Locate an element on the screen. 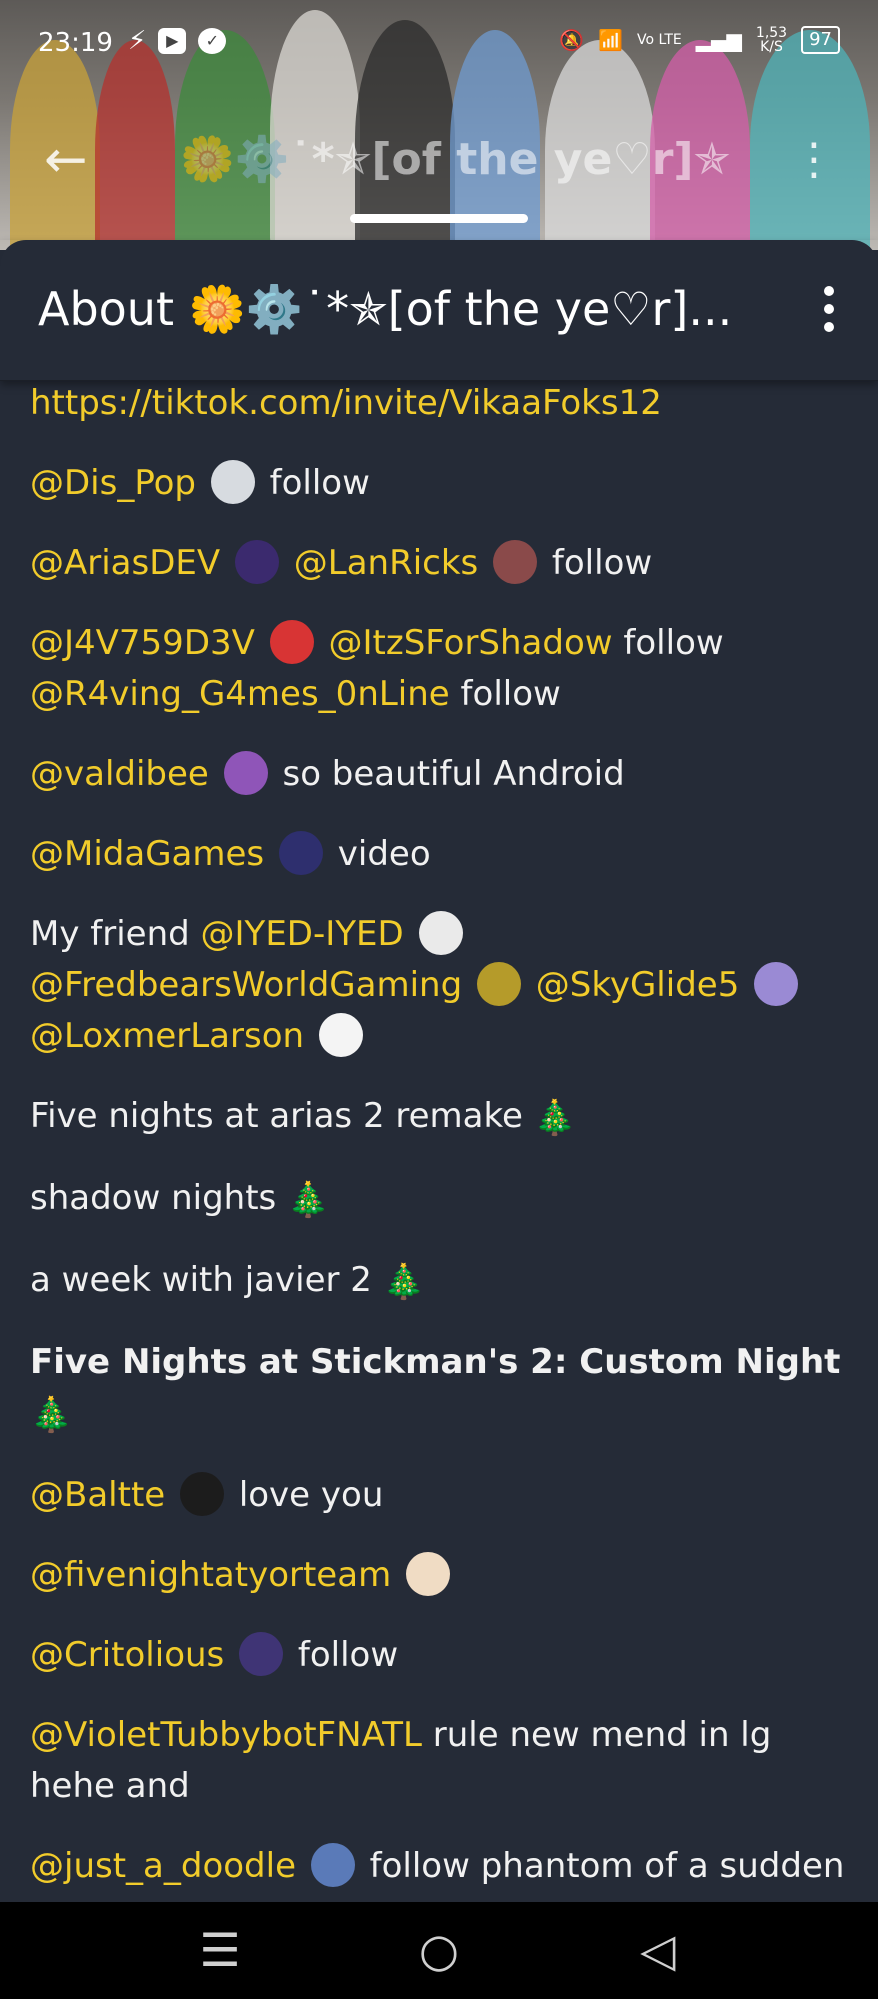 The height and width of the screenshot is (1999, 878). back-icon: ◁ is located at coordinates (658, 1950).